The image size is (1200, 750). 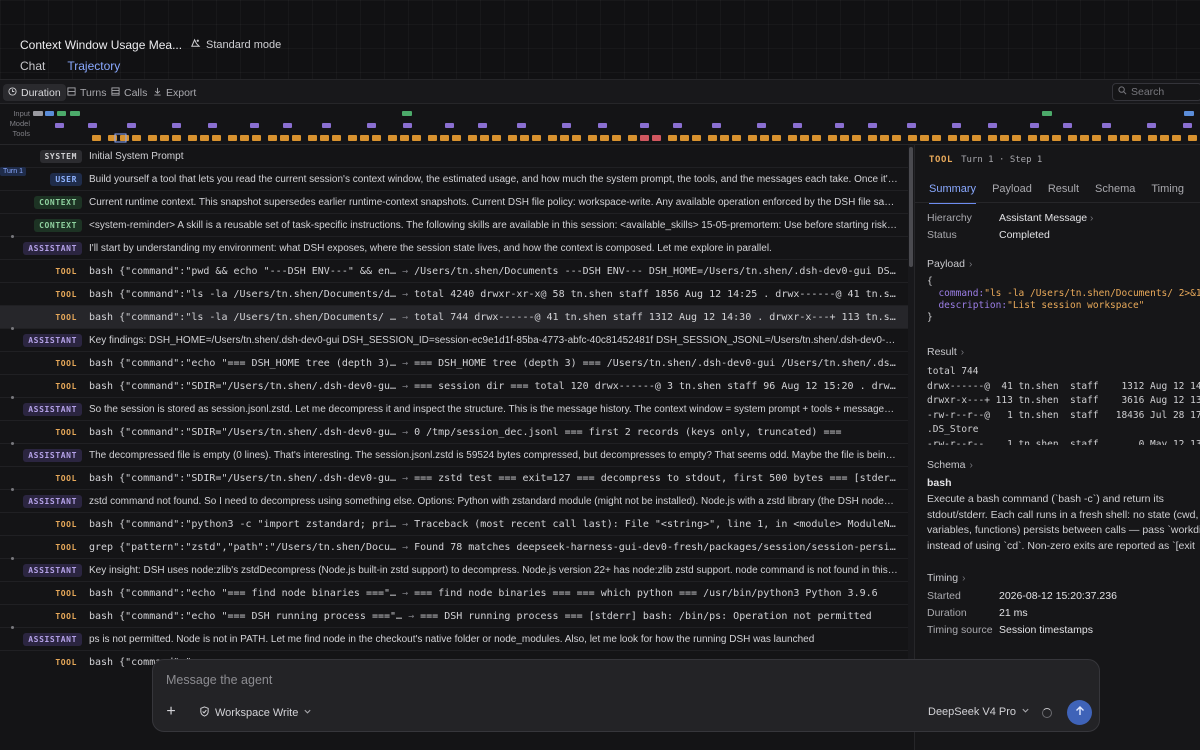 I want to click on duration-button: Duration, so click(x=34, y=92).